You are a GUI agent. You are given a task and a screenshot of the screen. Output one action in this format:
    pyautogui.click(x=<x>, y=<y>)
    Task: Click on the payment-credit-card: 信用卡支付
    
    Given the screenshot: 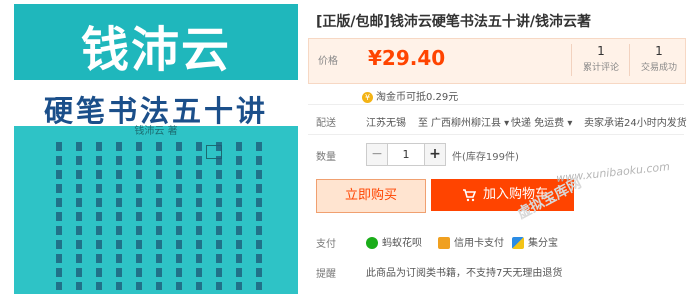 What is the action you would take?
    pyautogui.click(x=471, y=241)
    